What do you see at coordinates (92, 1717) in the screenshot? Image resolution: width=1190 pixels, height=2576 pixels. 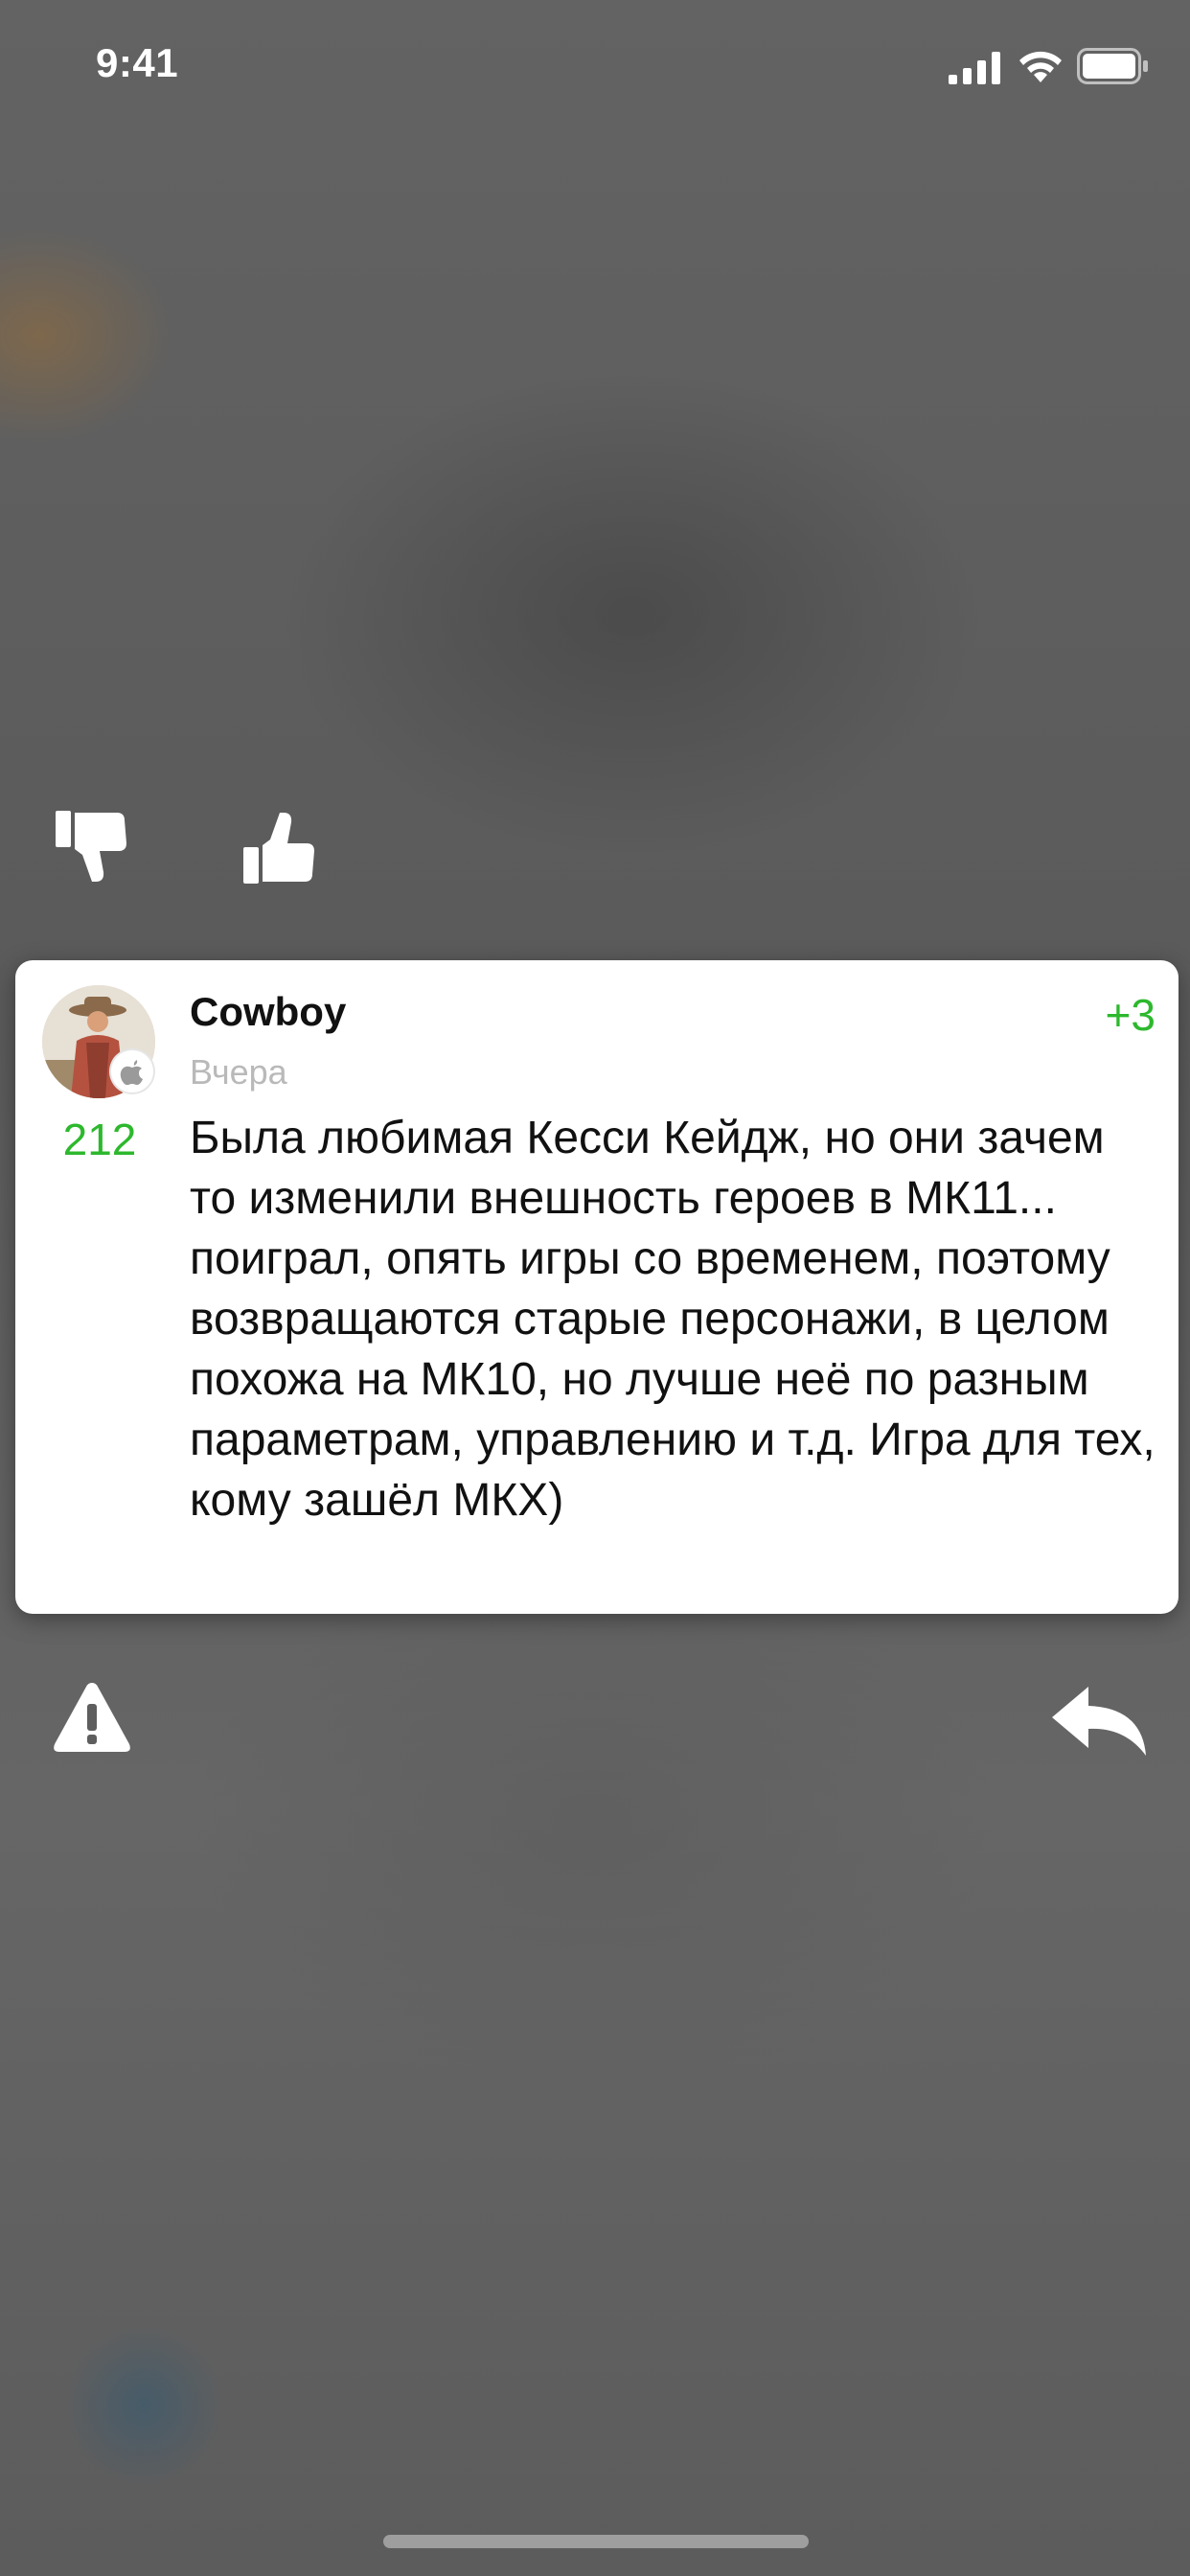 I see `warning-icon` at bounding box center [92, 1717].